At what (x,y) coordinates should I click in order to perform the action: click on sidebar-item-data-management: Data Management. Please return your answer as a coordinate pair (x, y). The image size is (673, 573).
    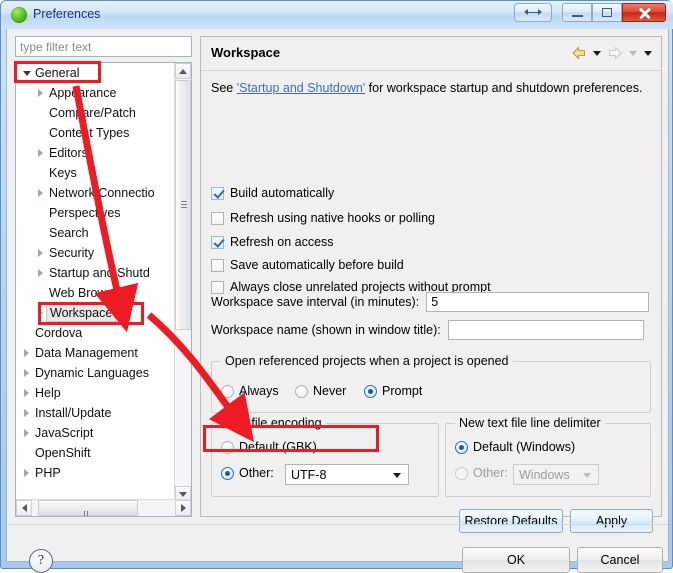
    Looking at the image, I should click on (96, 353).